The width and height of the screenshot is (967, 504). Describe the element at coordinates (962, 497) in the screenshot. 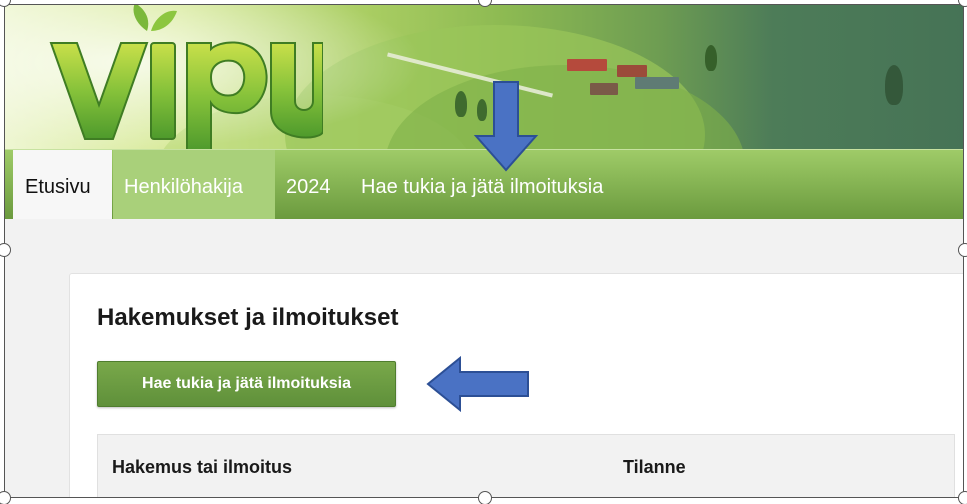

I see `resize-handle-bottom-right` at that location.